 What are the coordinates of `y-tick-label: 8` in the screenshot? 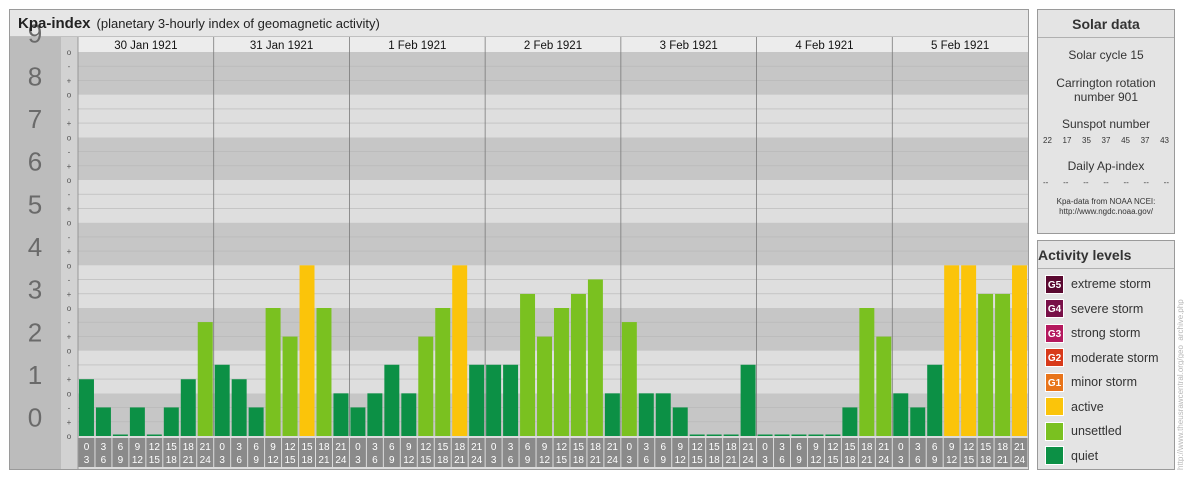 It's located at (35, 76).